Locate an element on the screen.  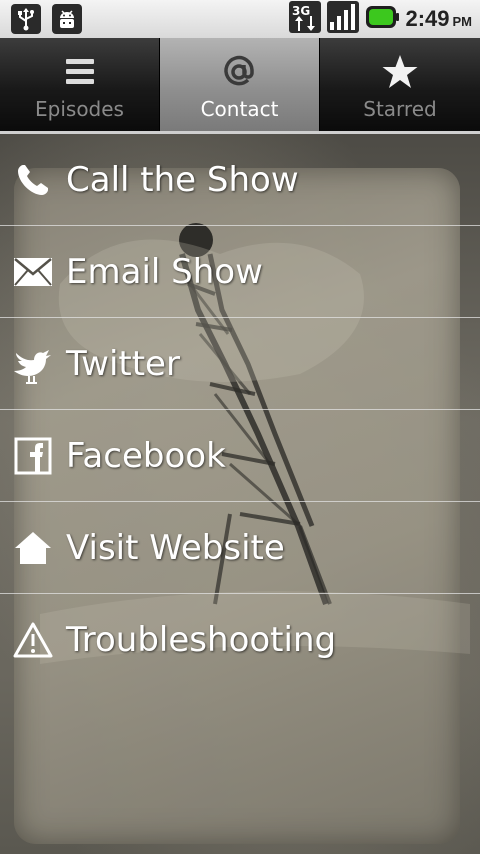
tab-bar: Episodes Contact Starred is located at coordinates (240, 84).